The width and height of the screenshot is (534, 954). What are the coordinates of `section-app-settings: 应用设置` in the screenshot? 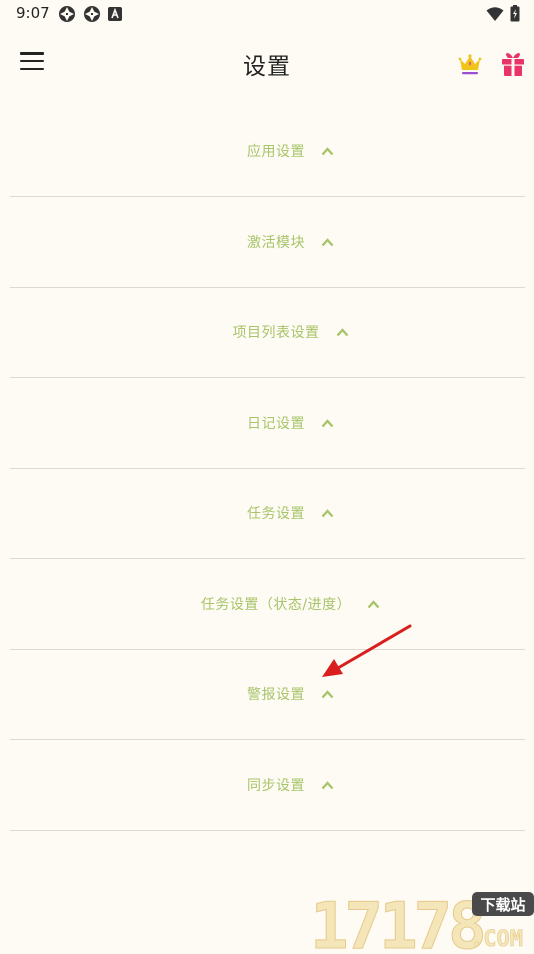 It's located at (267, 151).